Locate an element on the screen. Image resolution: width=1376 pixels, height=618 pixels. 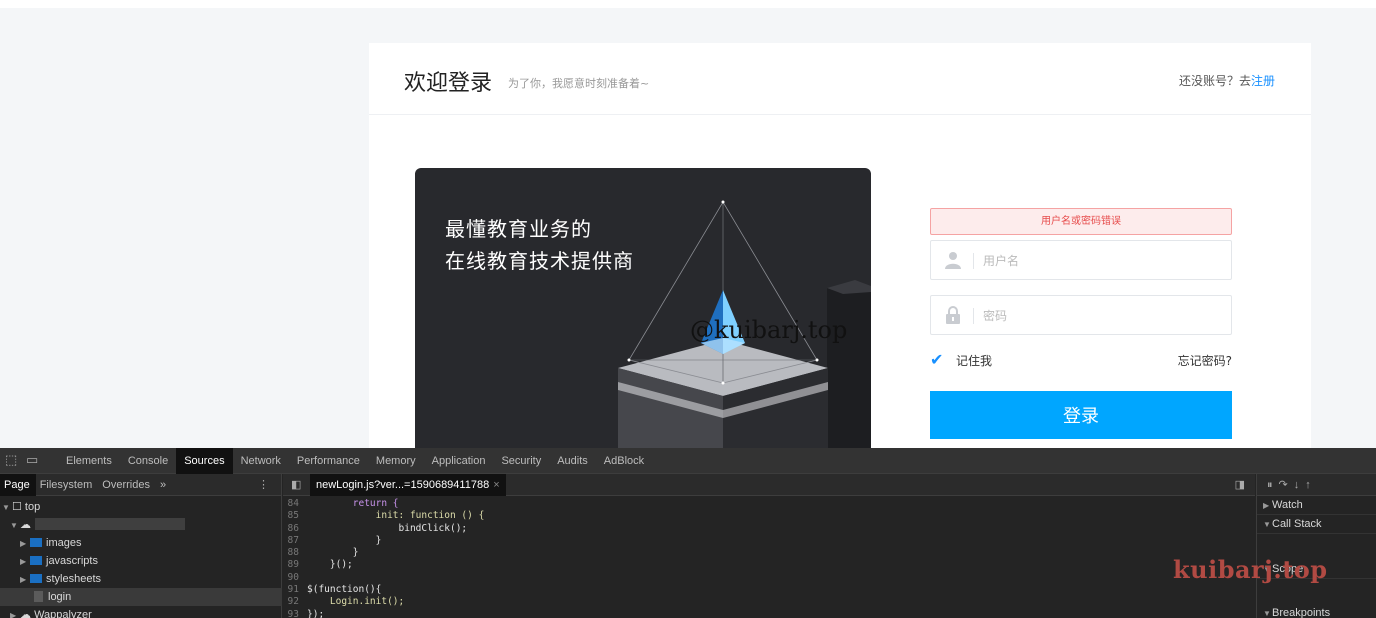
tree-item-label: stylesheets is located at coordinates (74, 579).